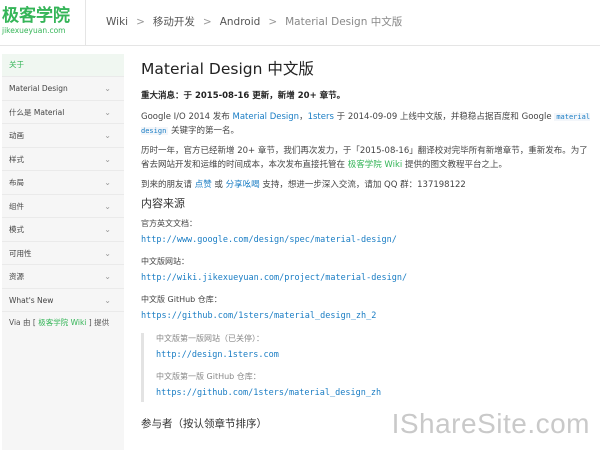  I want to click on sidebar-item-label: 可用性, so click(20, 253).